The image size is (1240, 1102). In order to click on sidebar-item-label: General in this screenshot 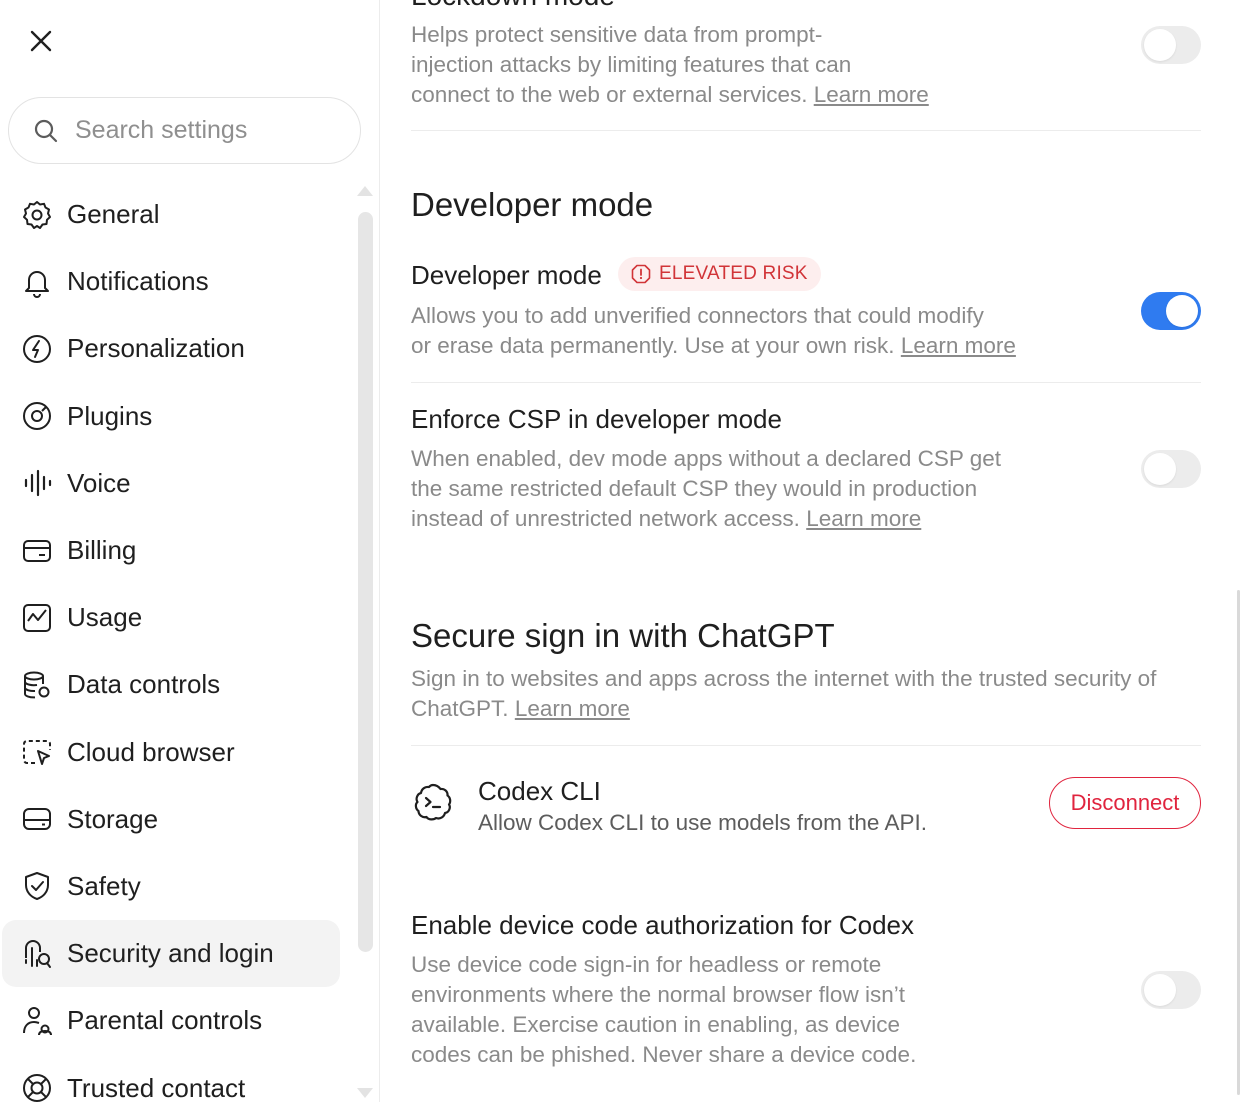, I will do `click(113, 214)`.